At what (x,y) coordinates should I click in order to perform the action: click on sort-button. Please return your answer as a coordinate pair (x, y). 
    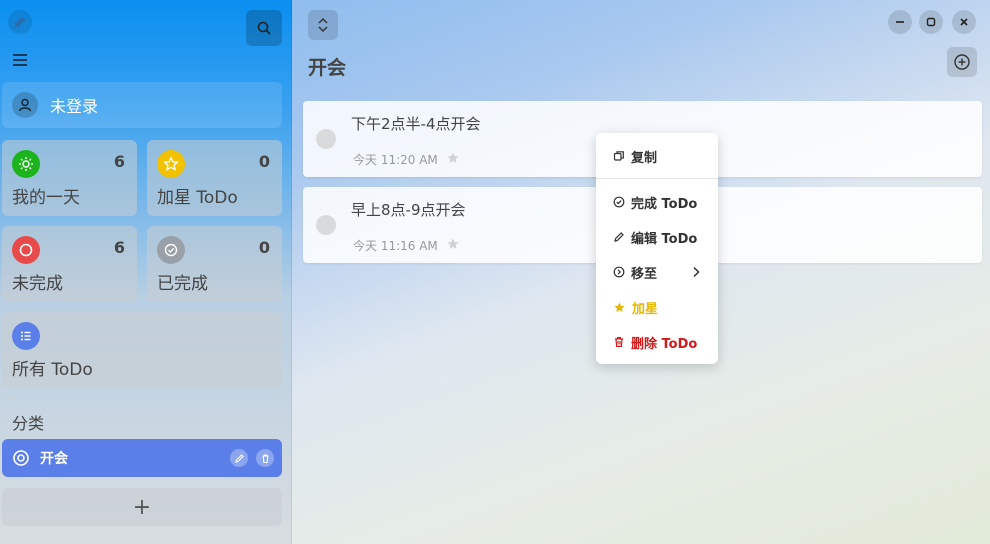
    Looking at the image, I should click on (323, 25).